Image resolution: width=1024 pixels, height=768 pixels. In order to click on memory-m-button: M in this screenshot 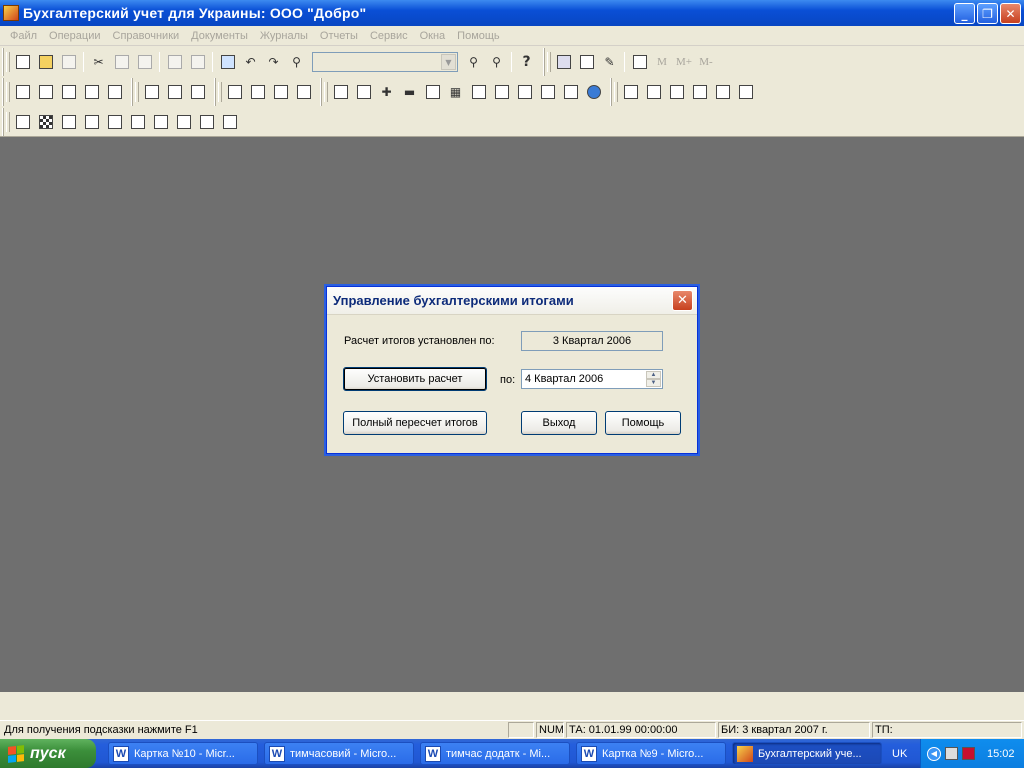, I will do `click(662, 62)`.